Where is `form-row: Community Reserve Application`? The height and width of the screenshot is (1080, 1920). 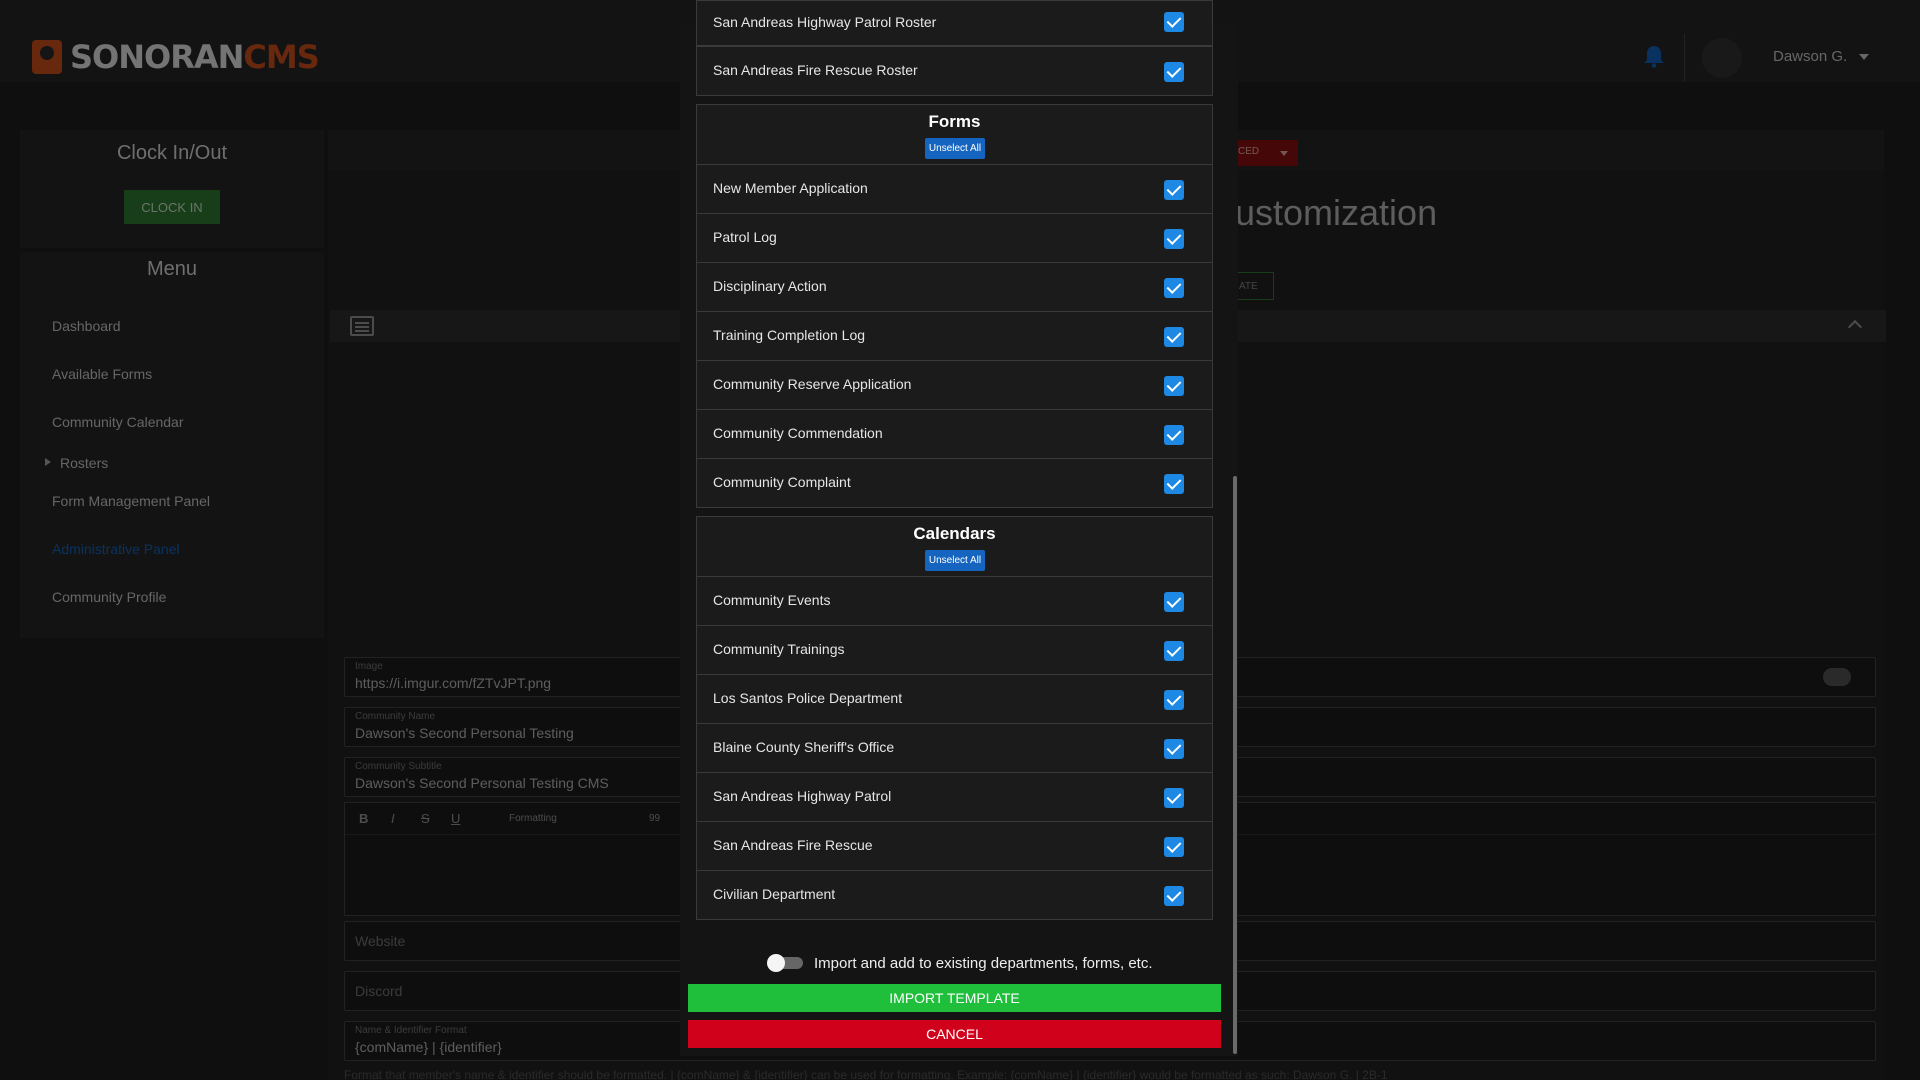 form-row: Community Reserve Application is located at coordinates (954, 385).